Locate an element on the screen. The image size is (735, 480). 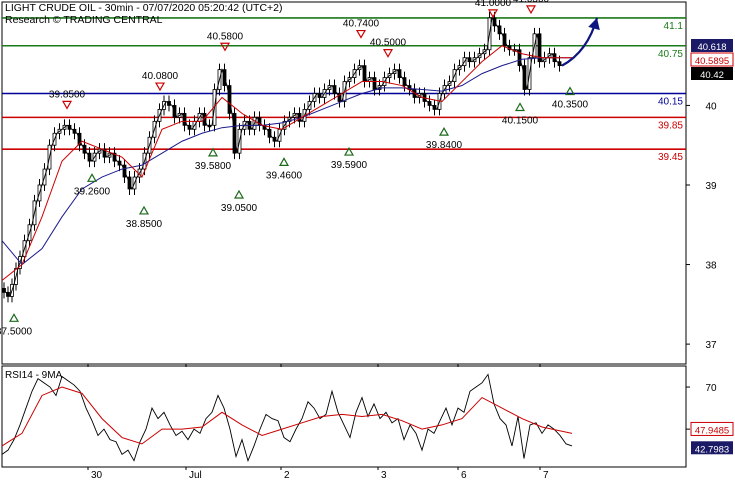
swing-high-label: 40.5800 is located at coordinates (225, 36).